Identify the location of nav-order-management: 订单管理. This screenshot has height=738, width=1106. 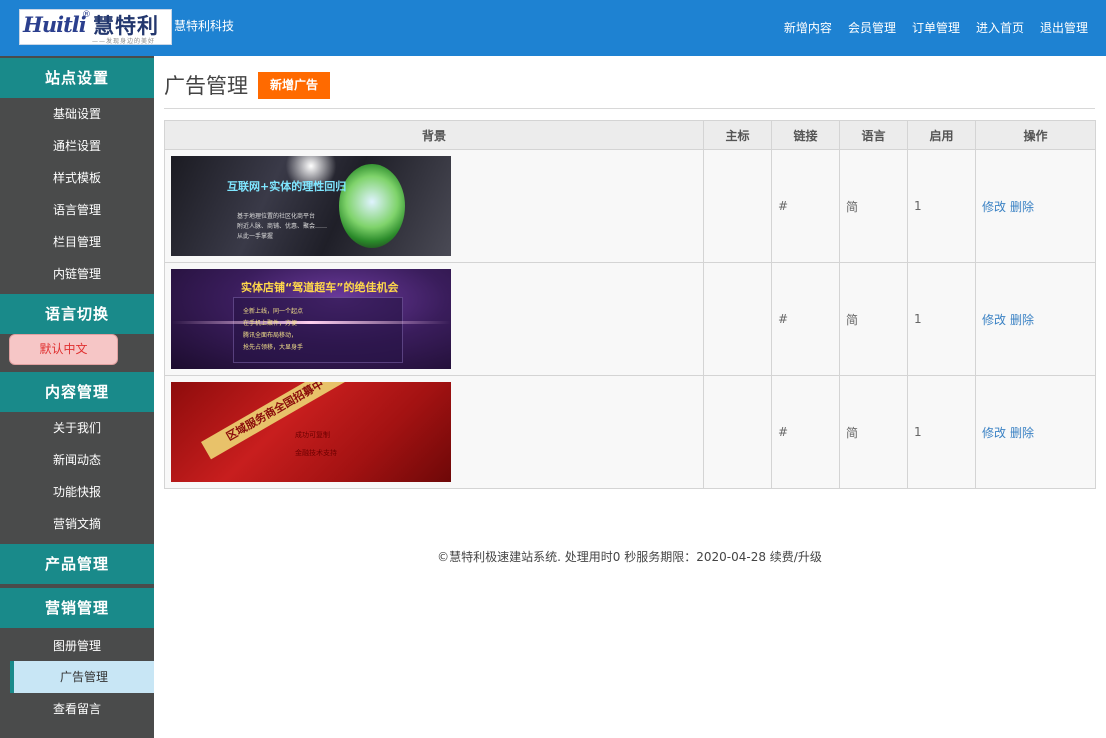
(936, 27).